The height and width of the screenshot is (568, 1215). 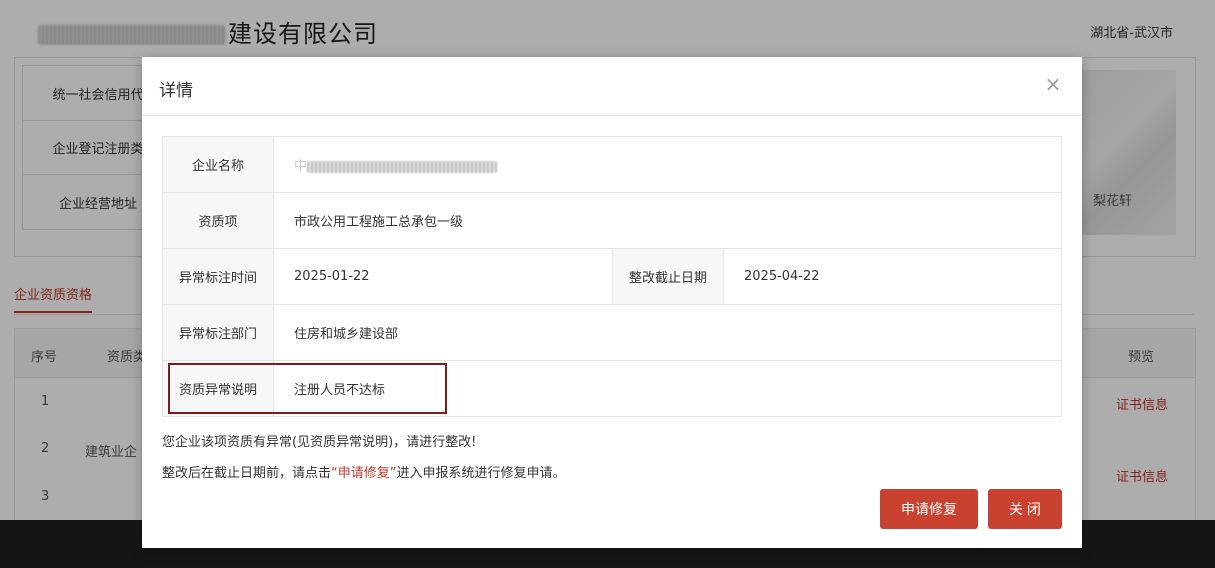 What do you see at coordinates (667, 388) in the screenshot?
I see `value-reason: 注册人员不达标` at bounding box center [667, 388].